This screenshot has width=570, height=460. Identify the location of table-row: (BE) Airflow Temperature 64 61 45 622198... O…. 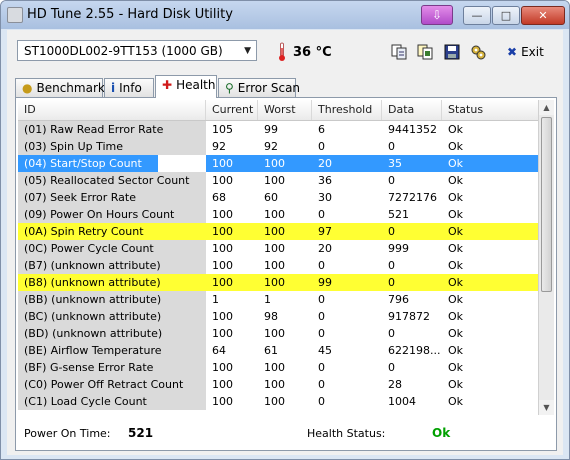
(278, 350).